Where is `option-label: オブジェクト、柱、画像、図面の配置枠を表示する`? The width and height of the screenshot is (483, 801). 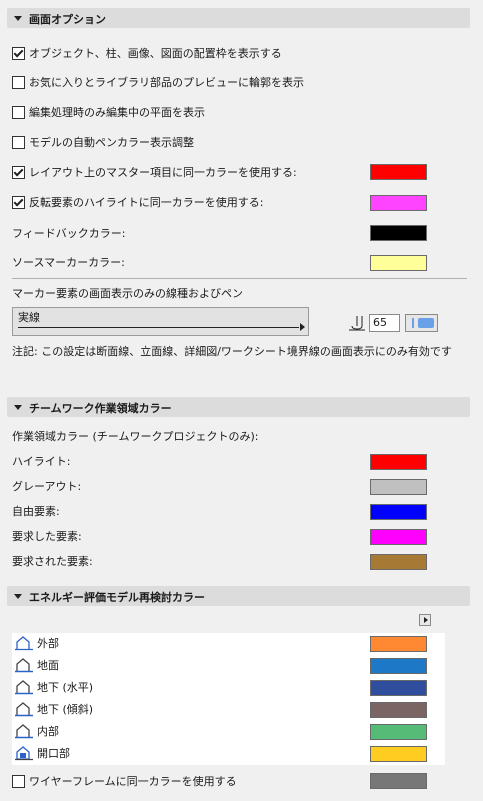
option-label: オブジェクト、柱、画像、図面の配置枠を表示する is located at coordinates (155, 53).